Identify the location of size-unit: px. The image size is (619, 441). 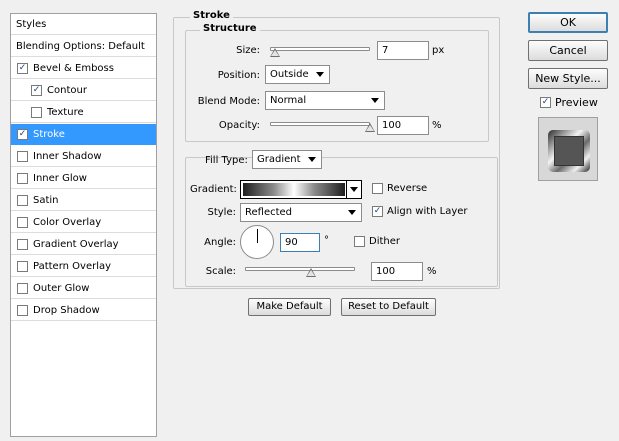
(438, 50).